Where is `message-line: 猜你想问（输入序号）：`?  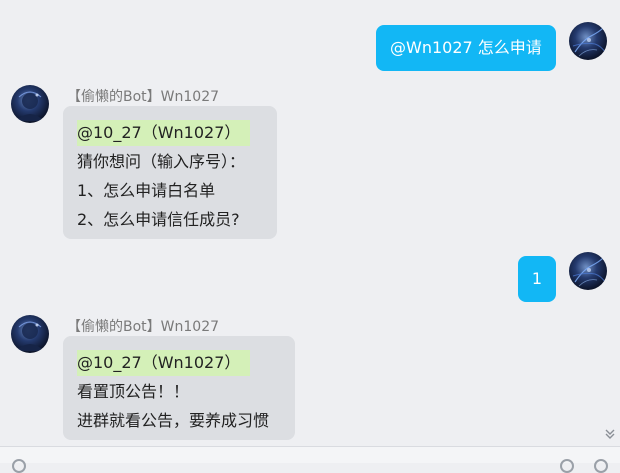 message-line: 猜你想问（输入序号）： is located at coordinates (161, 161).